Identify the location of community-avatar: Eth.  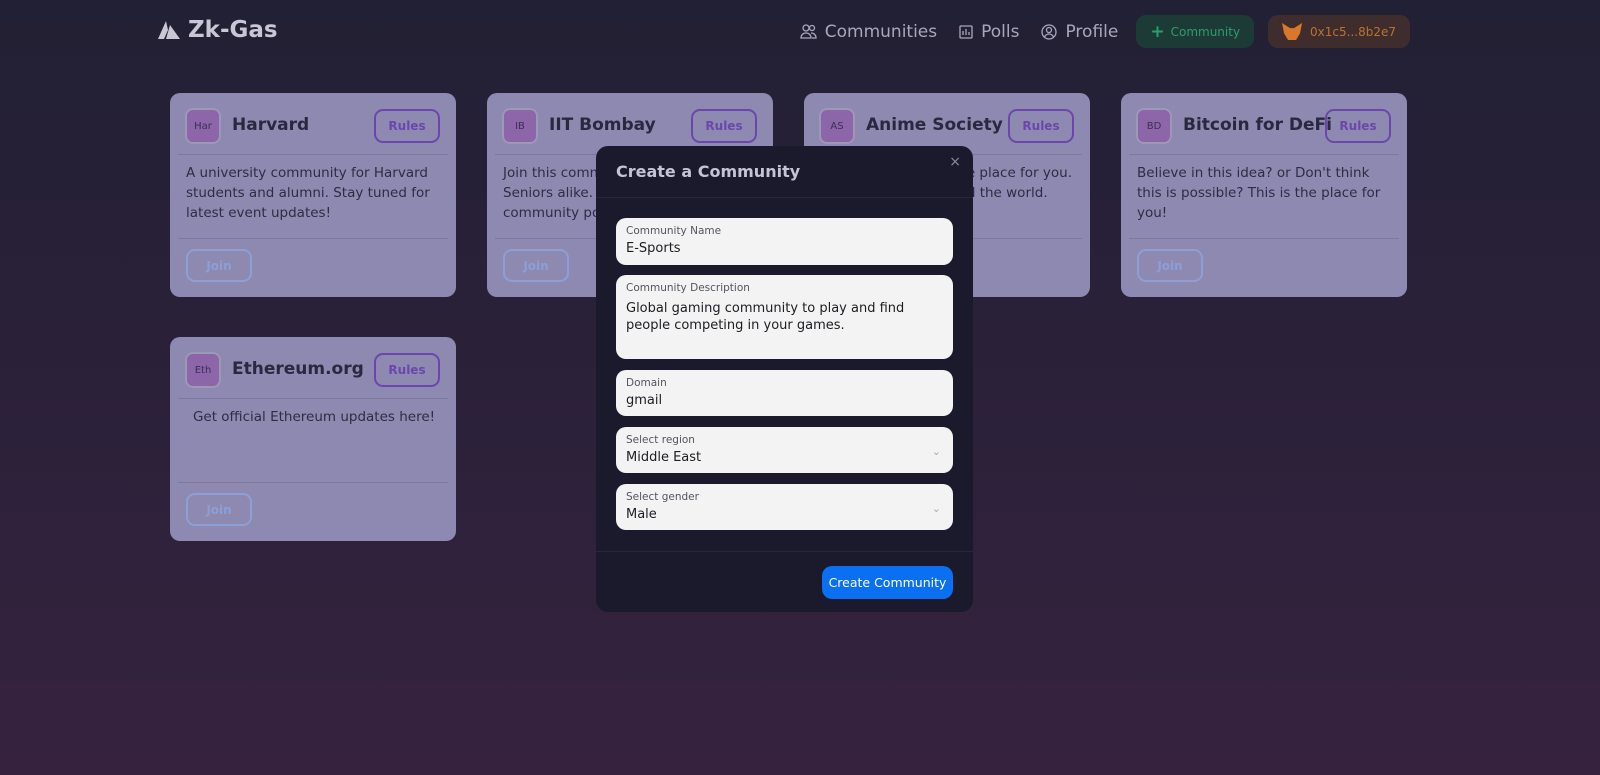
(203, 370).